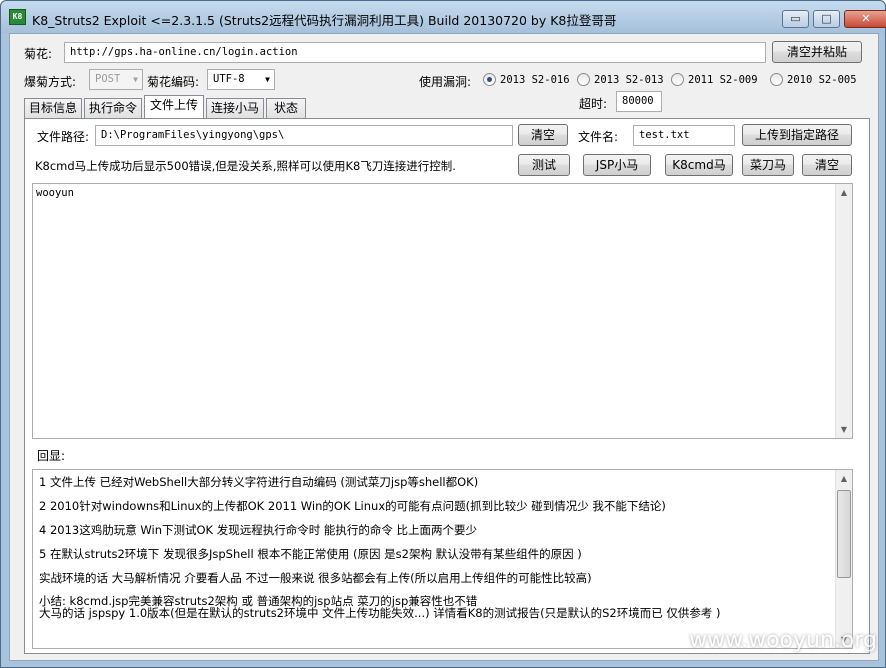 Image resolution: width=886 pixels, height=668 pixels. I want to click on scroll-down-icon: ▼, so click(844, 429).